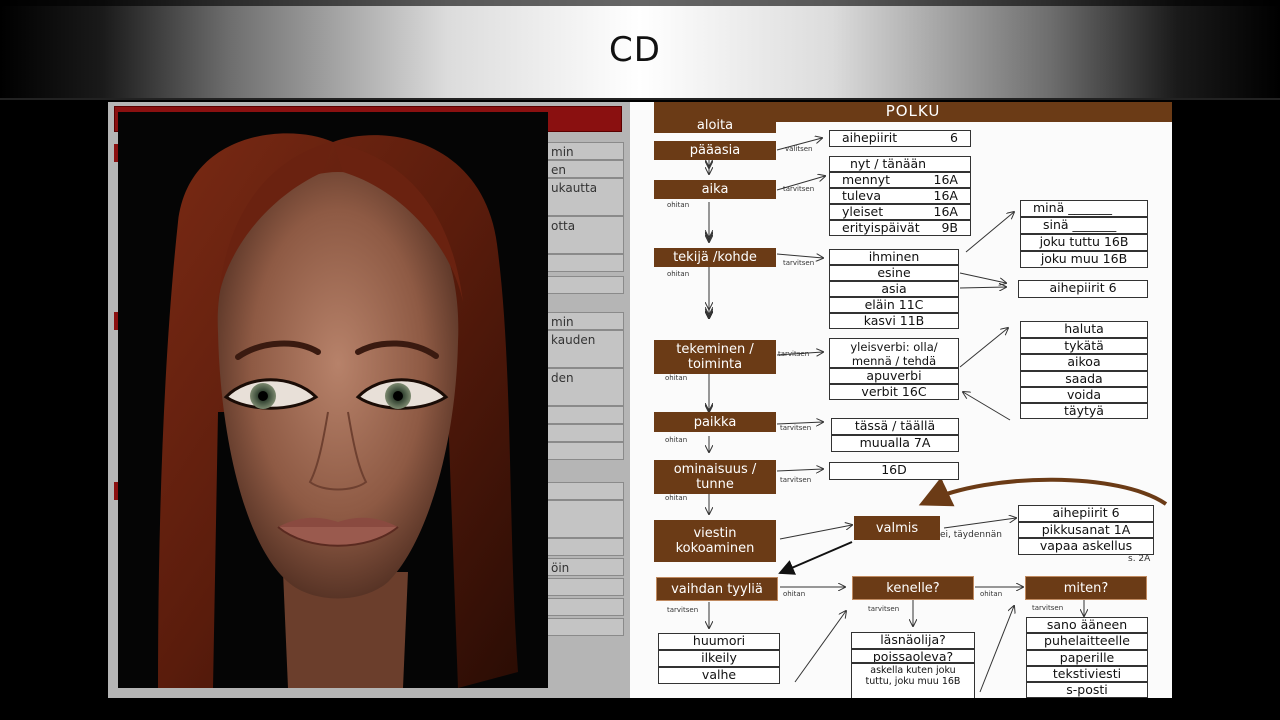 This screenshot has width=1280, height=720. What do you see at coordinates (1086, 588) in the screenshot?
I see `step-miten: miten?` at bounding box center [1086, 588].